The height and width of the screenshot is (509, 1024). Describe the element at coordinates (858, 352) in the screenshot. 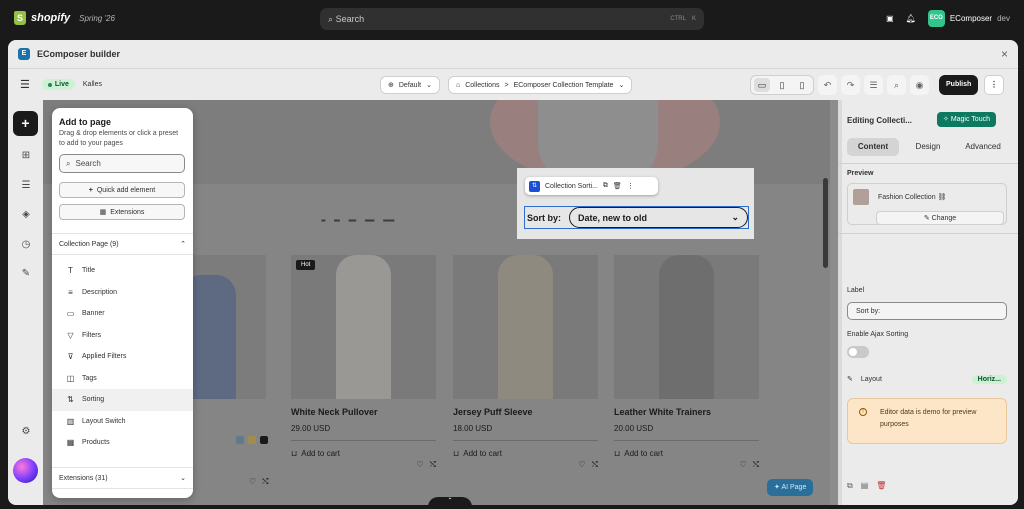

I see `ajax-sorting-toggle` at that location.